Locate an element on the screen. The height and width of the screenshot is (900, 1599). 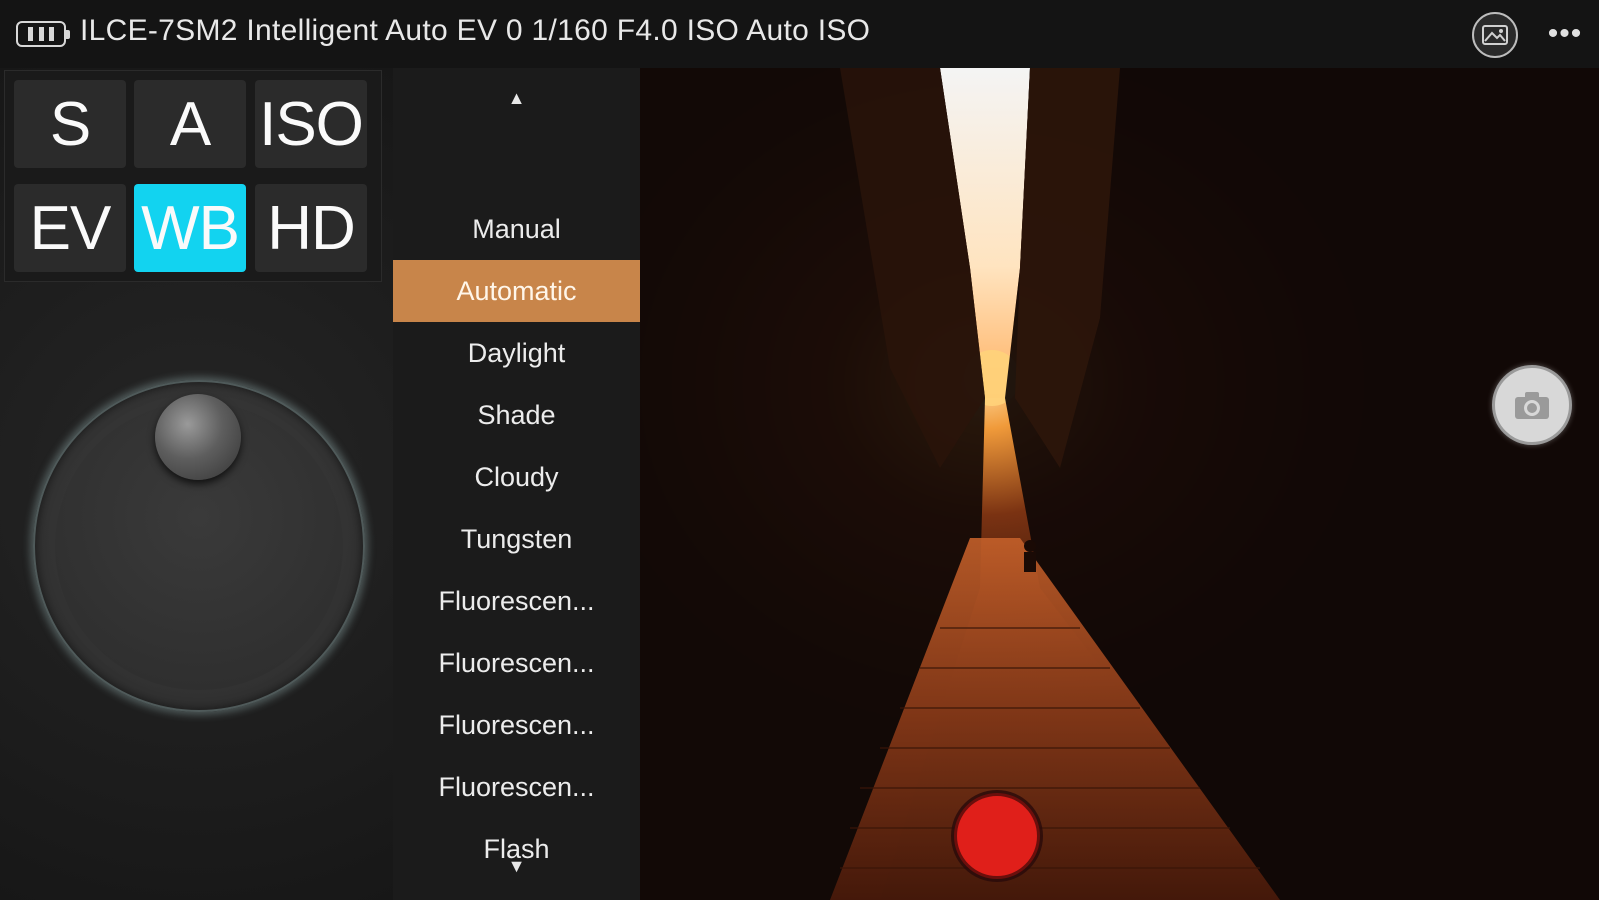
wb-button: WB is located at coordinates (190, 228).